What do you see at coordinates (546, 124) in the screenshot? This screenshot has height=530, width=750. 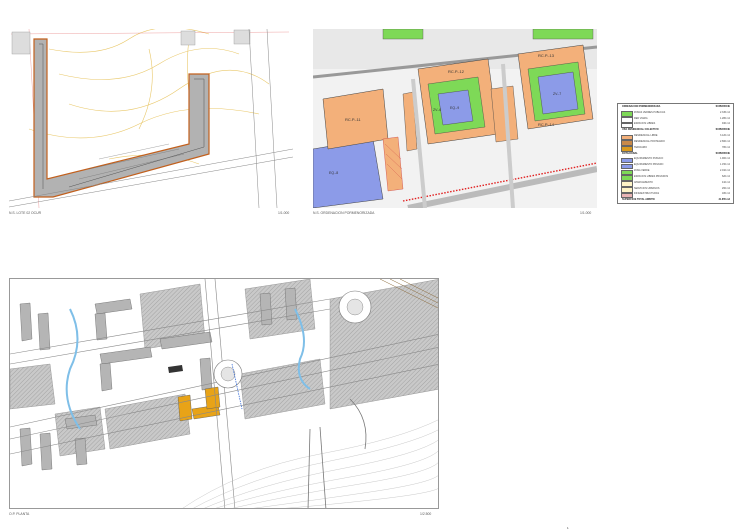 I see `plot-label-d: RC.P.-14` at bounding box center [546, 124].